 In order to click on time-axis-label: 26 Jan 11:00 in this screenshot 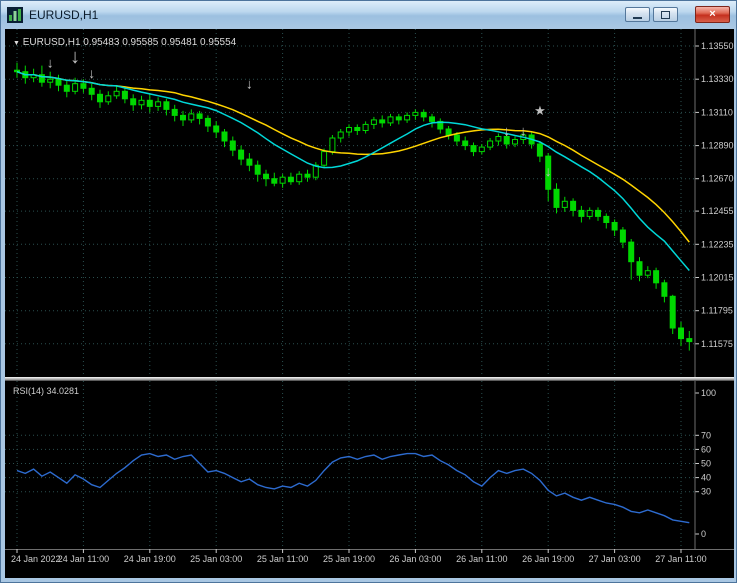, I will do `click(481, 559)`.